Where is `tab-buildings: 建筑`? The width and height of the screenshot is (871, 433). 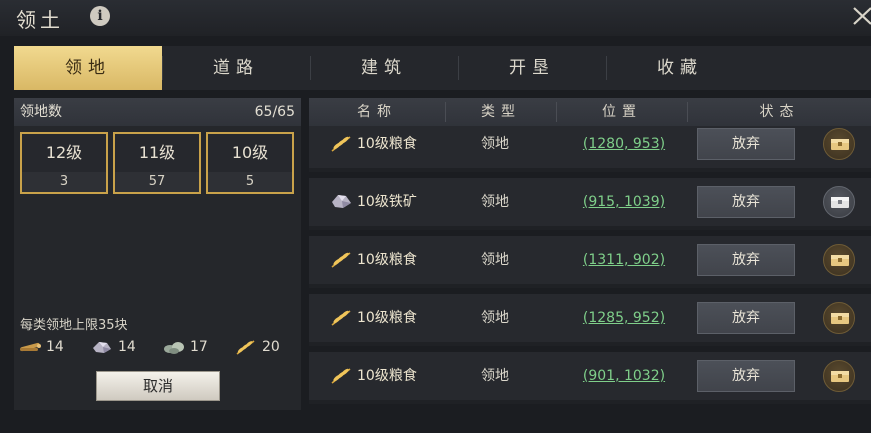
tab-buildings: 建筑 is located at coordinates (384, 68).